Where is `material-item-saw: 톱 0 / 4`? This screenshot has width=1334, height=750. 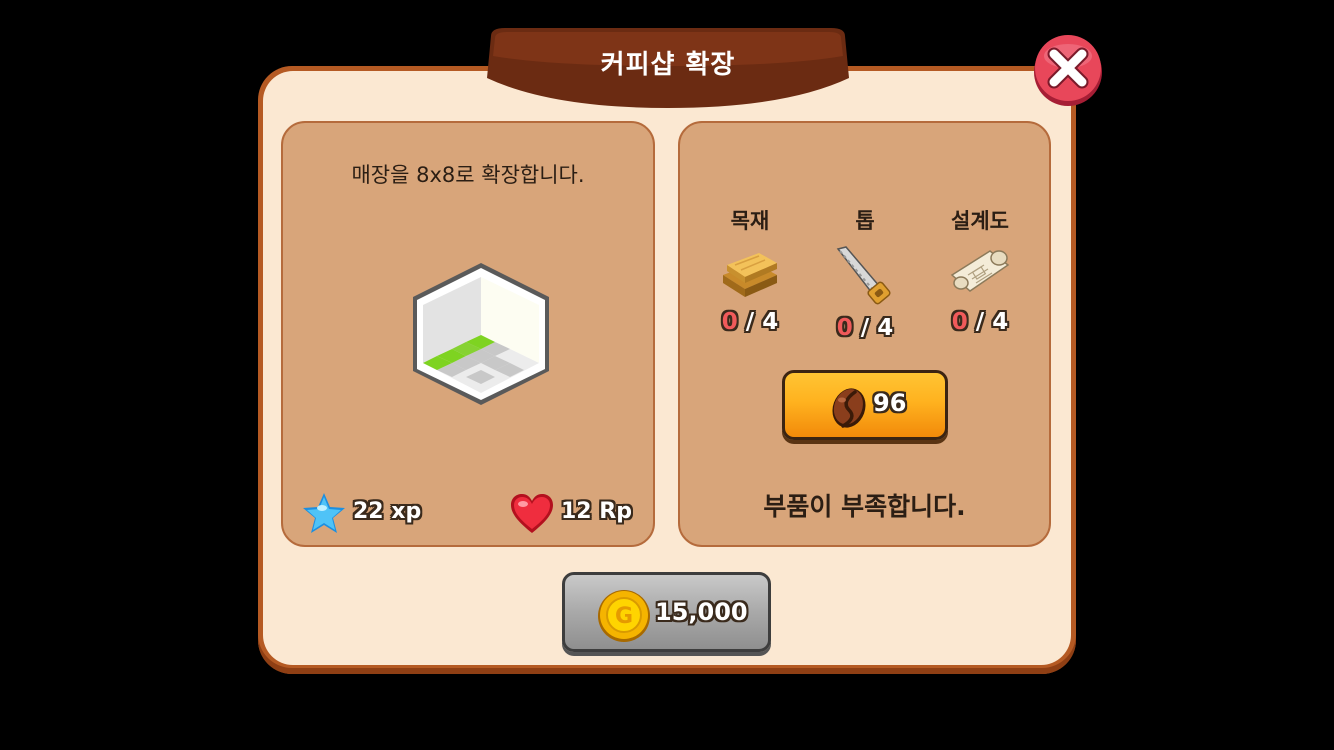
material-item-saw: 톱 0 / 4 is located at coordinates (865, 273).